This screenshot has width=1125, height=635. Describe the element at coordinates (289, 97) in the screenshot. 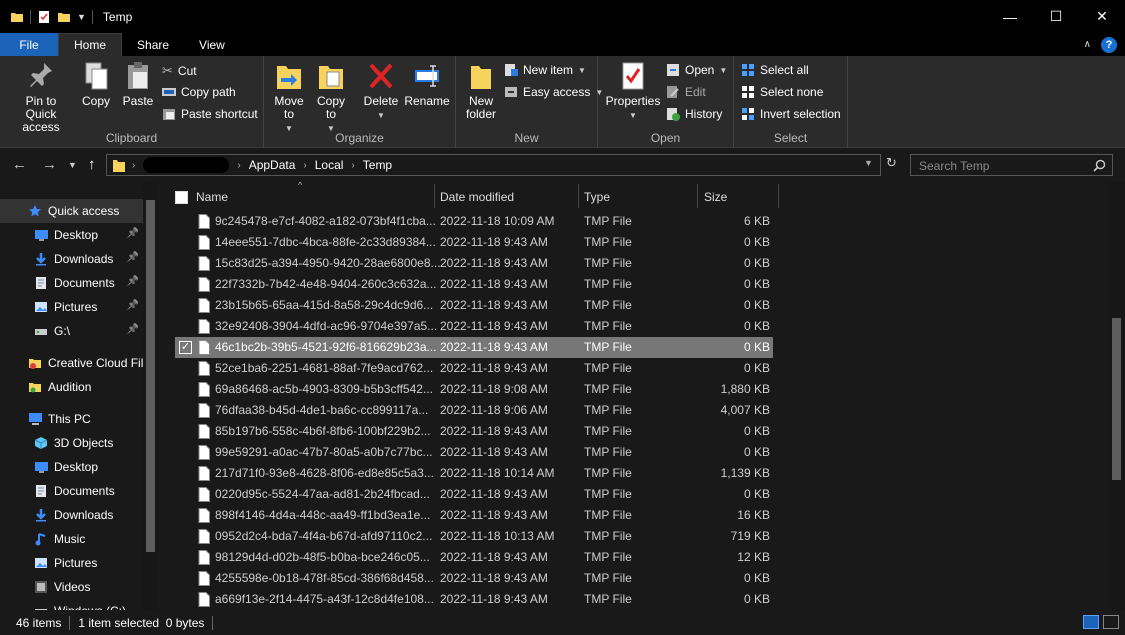

I see `move-to-button: Move to ▼` at that location.